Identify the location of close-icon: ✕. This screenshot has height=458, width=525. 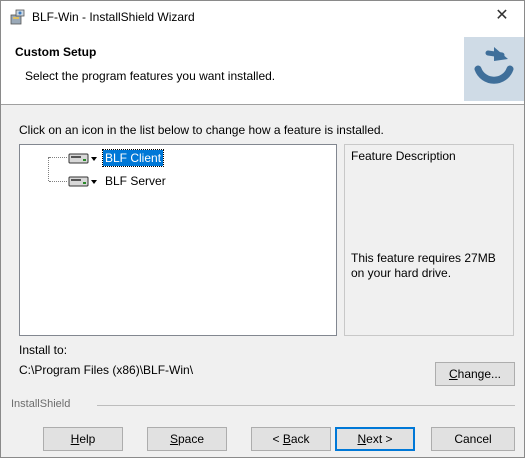
(502, 15).